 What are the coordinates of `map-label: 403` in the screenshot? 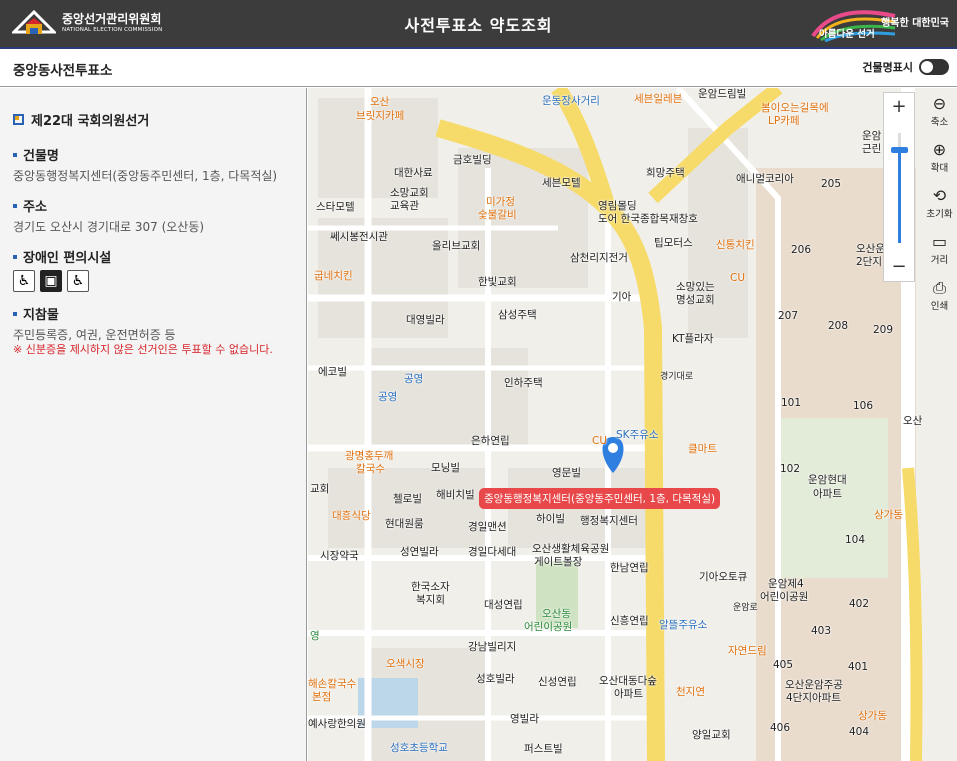 It's located at (821, 631).